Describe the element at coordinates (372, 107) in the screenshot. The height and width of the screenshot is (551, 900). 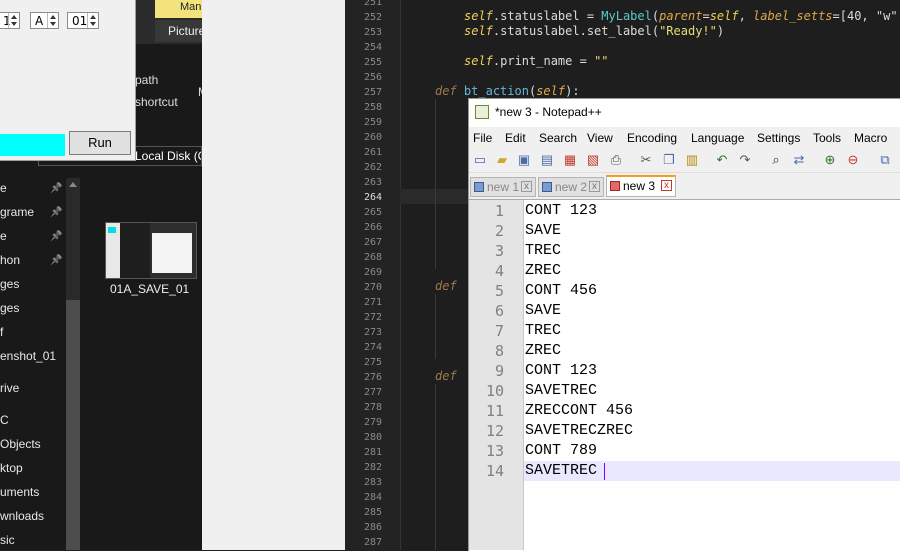
I see `code-line-number: 258` at that location.